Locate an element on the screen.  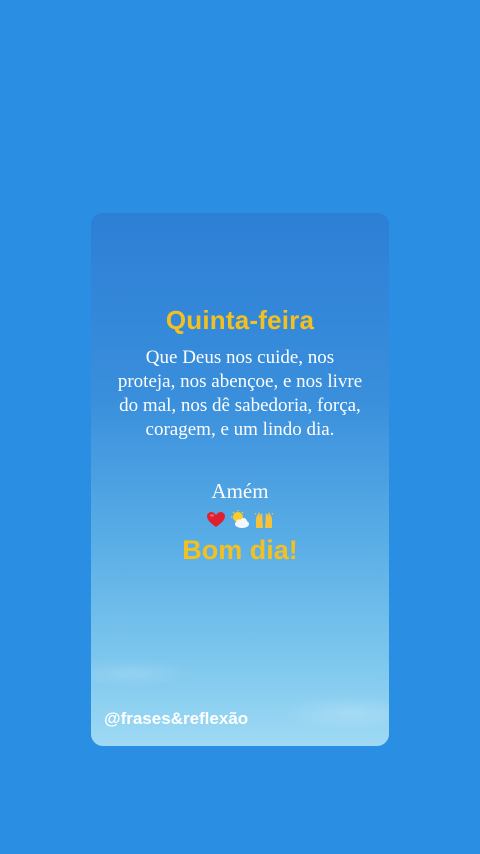
heart-icon is located at coordinates (216, 520).